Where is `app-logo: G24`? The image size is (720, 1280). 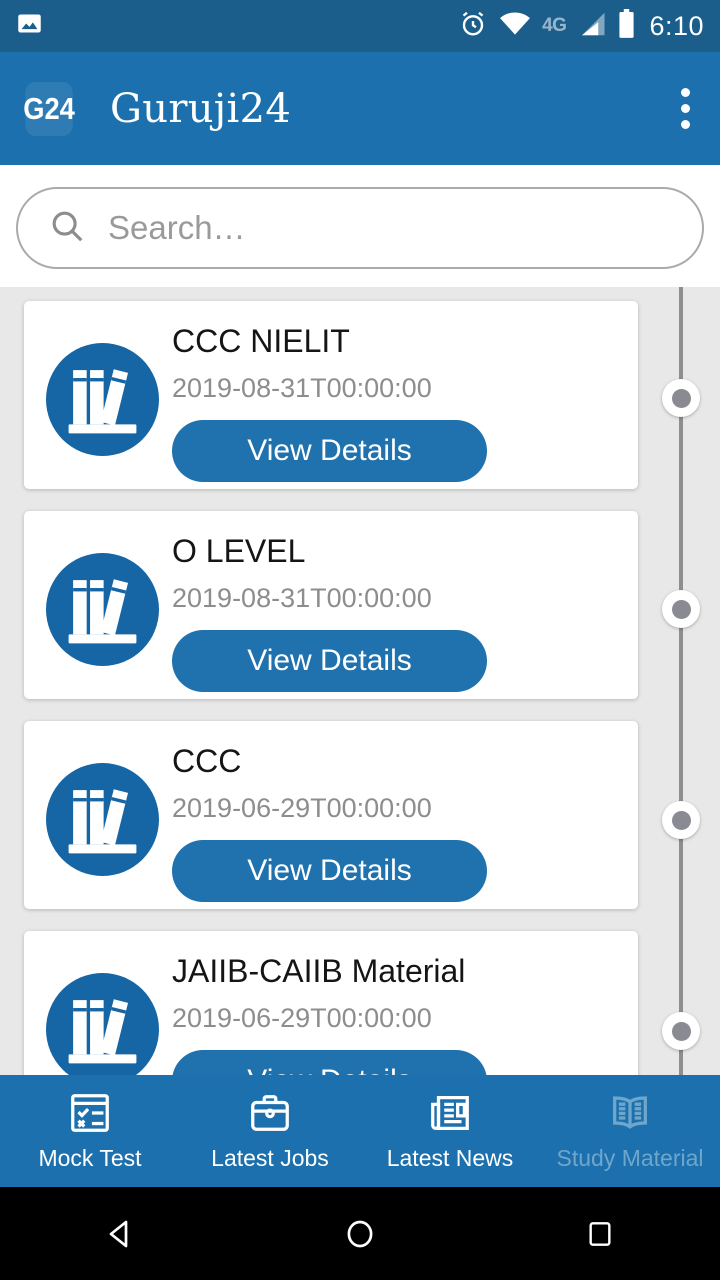
app-logo: G24 is located at coordinates (49, 108).